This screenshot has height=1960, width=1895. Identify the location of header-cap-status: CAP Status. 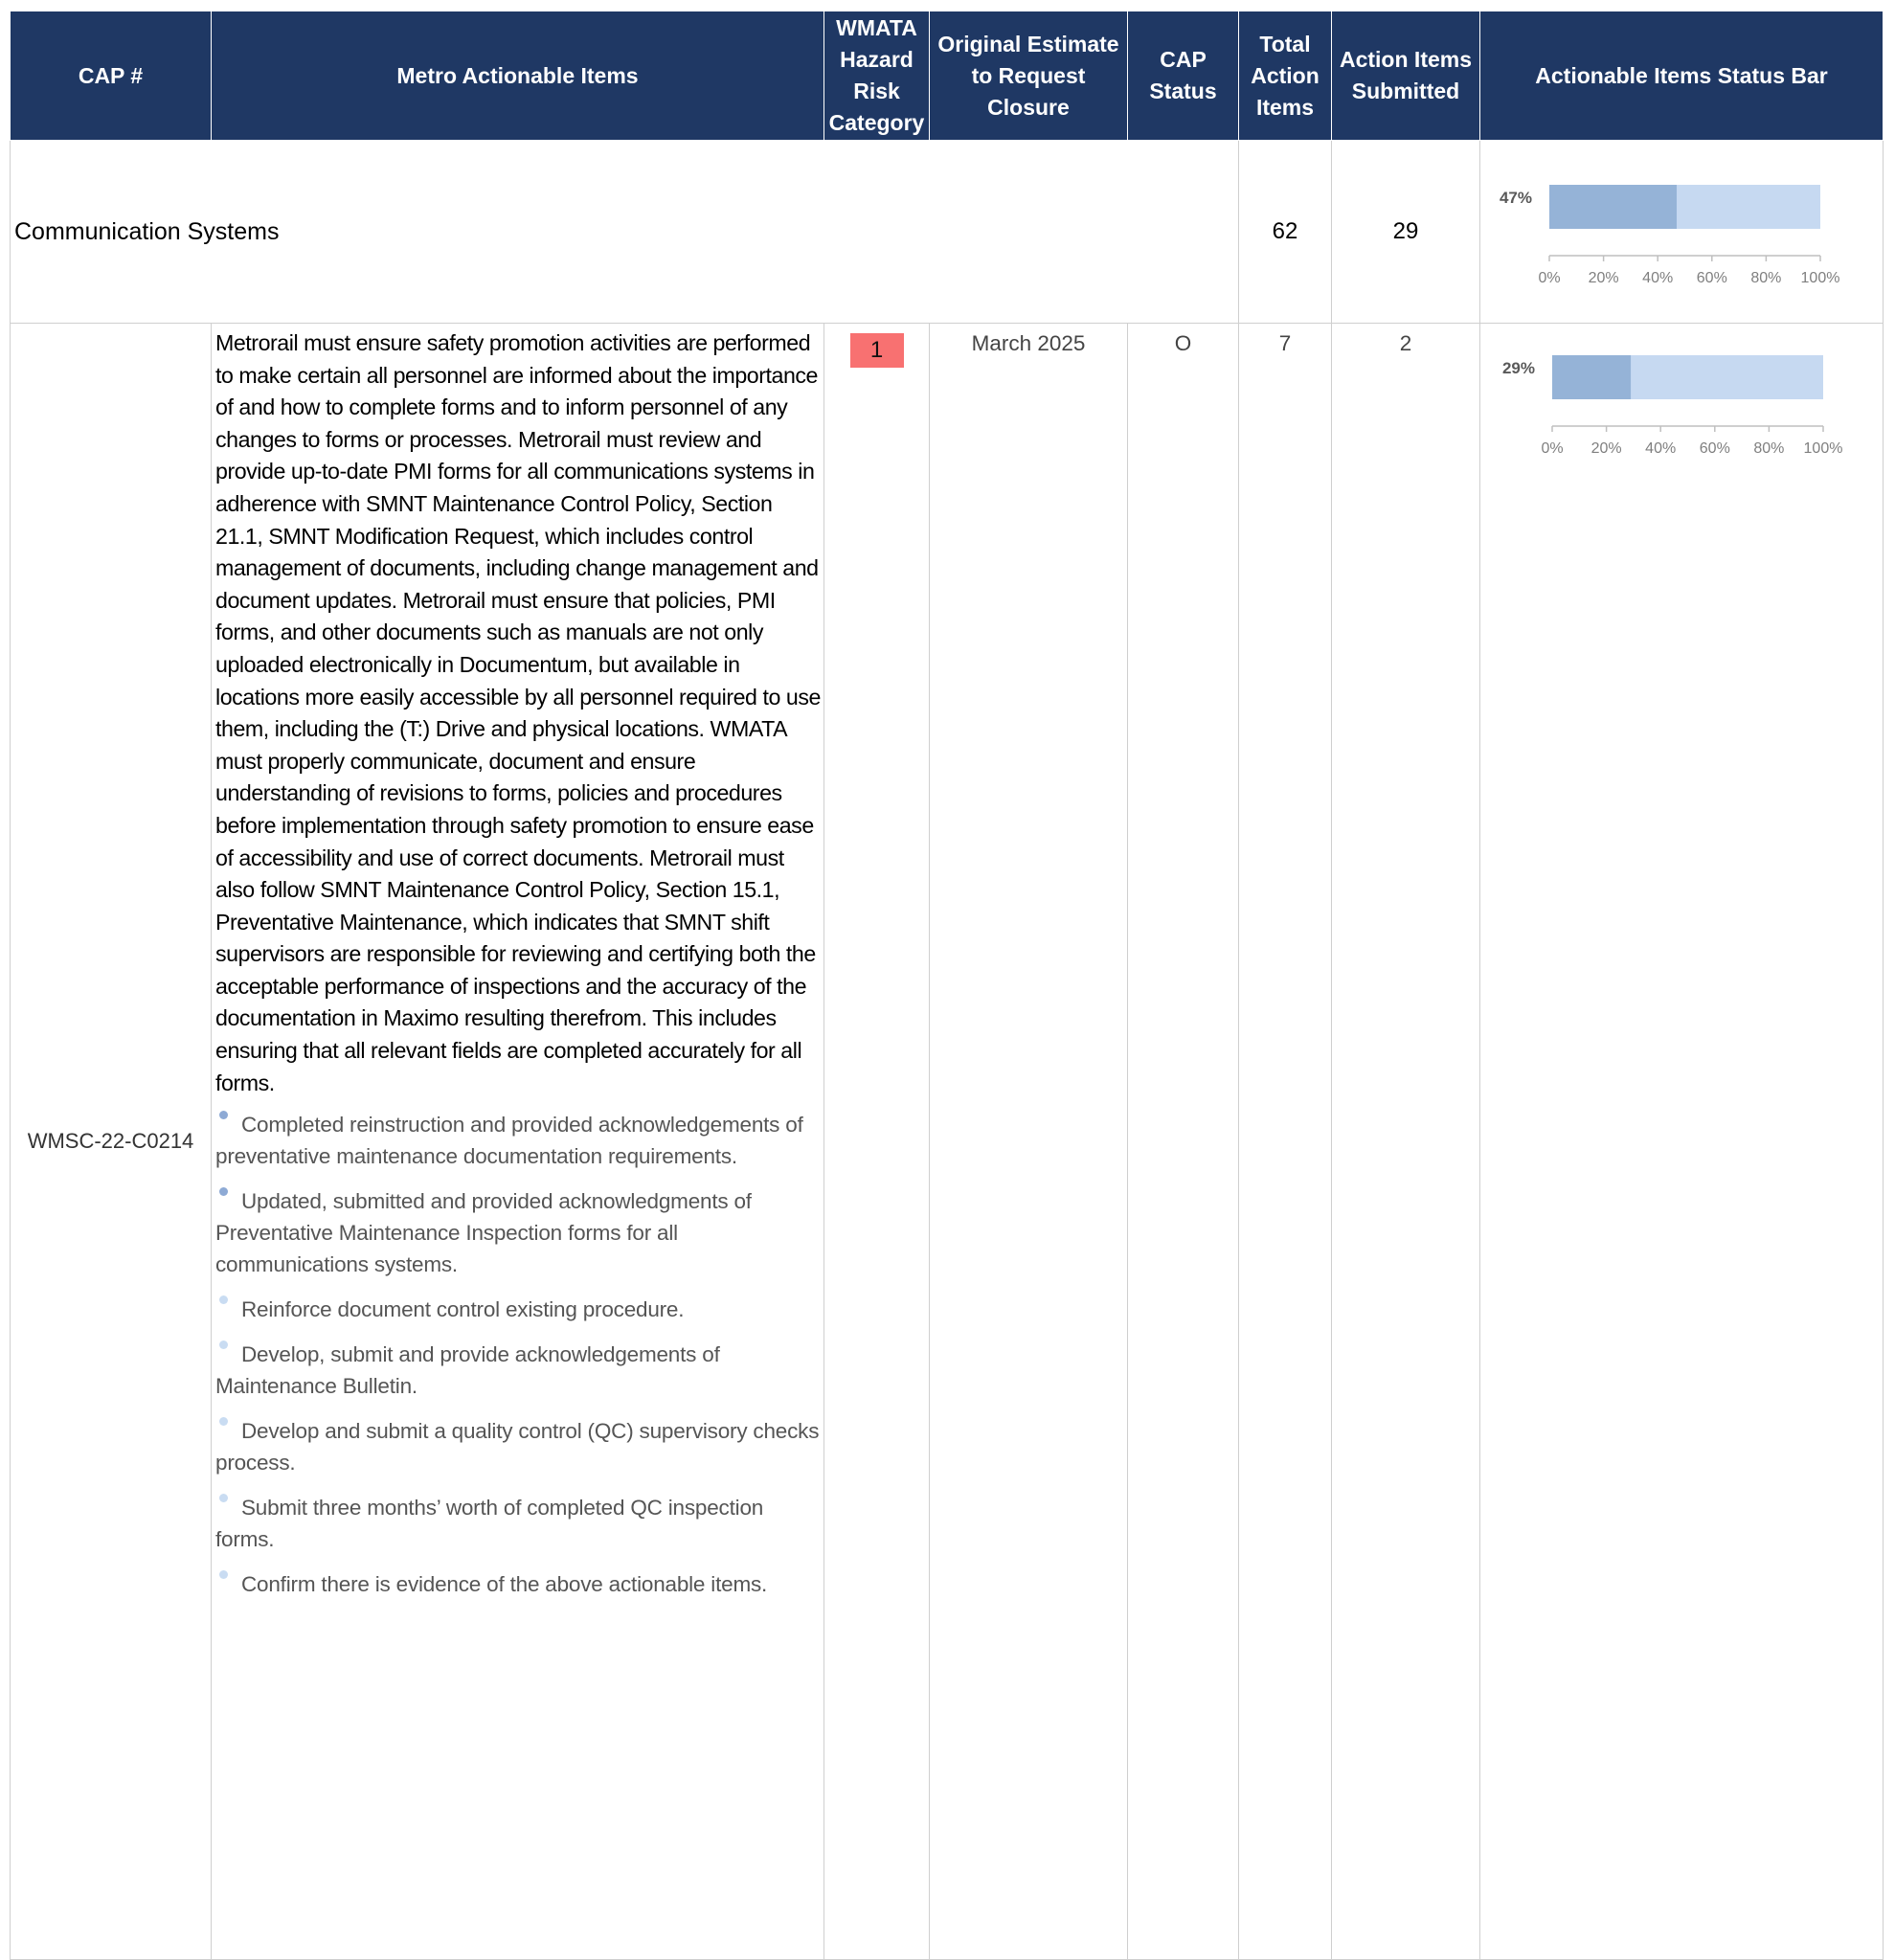
(1183, 76).